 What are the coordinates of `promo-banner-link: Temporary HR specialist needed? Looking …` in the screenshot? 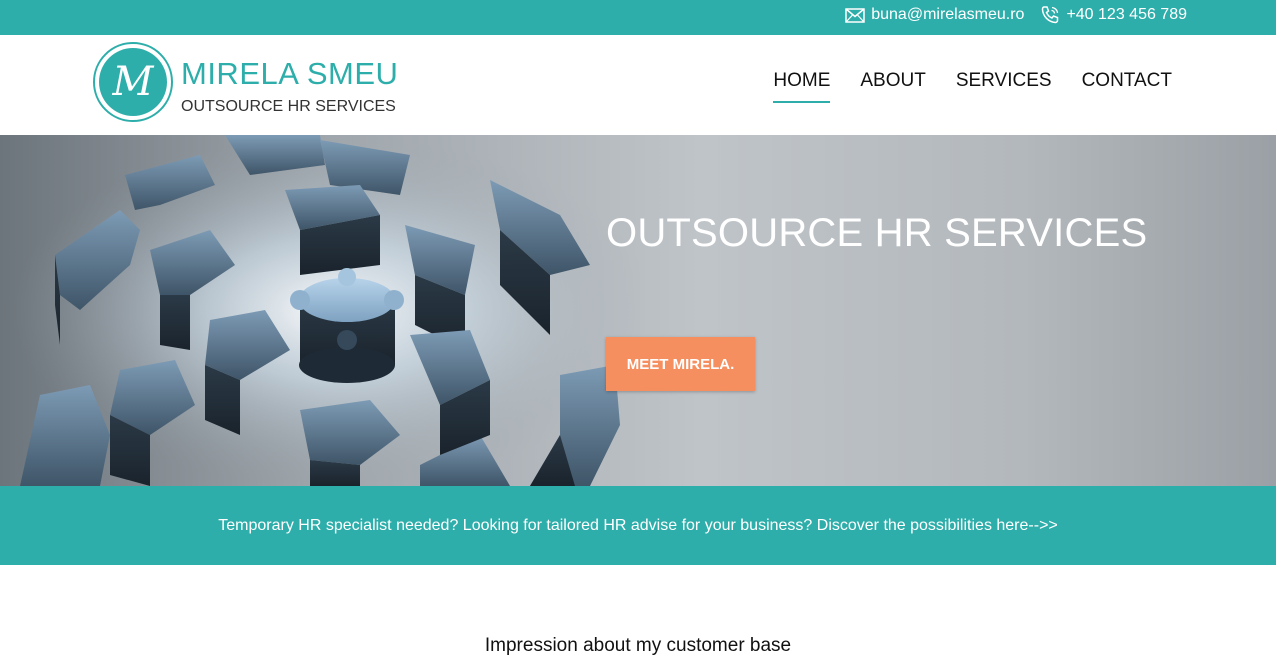 It's located at (638, 526).